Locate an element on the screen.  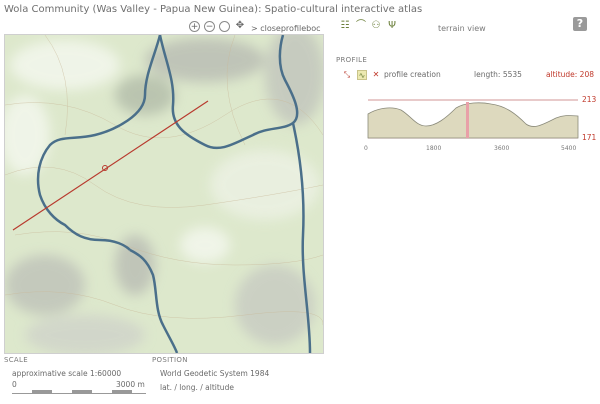
pan-icon: ✥ is located at coordinates (240, 26).